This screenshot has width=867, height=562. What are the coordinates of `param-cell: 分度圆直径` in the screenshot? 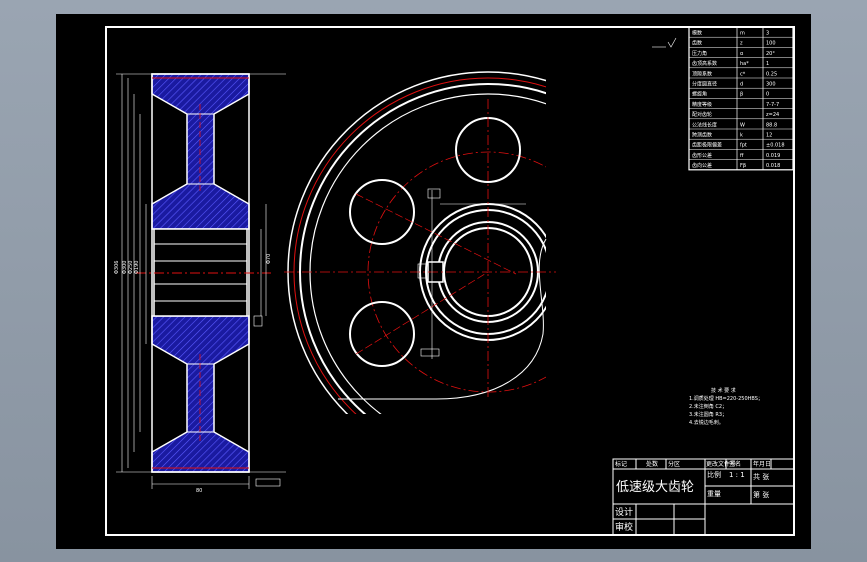 It's located at (704, 84).